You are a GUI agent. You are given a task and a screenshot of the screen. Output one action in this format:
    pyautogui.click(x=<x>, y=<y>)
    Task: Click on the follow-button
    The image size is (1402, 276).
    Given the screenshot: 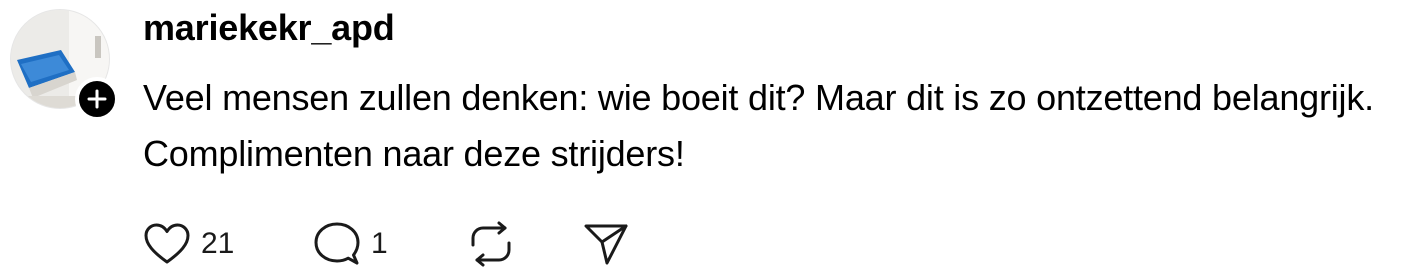 What is the action you would take?
    pyautogui.click(x=97, y=99)
    